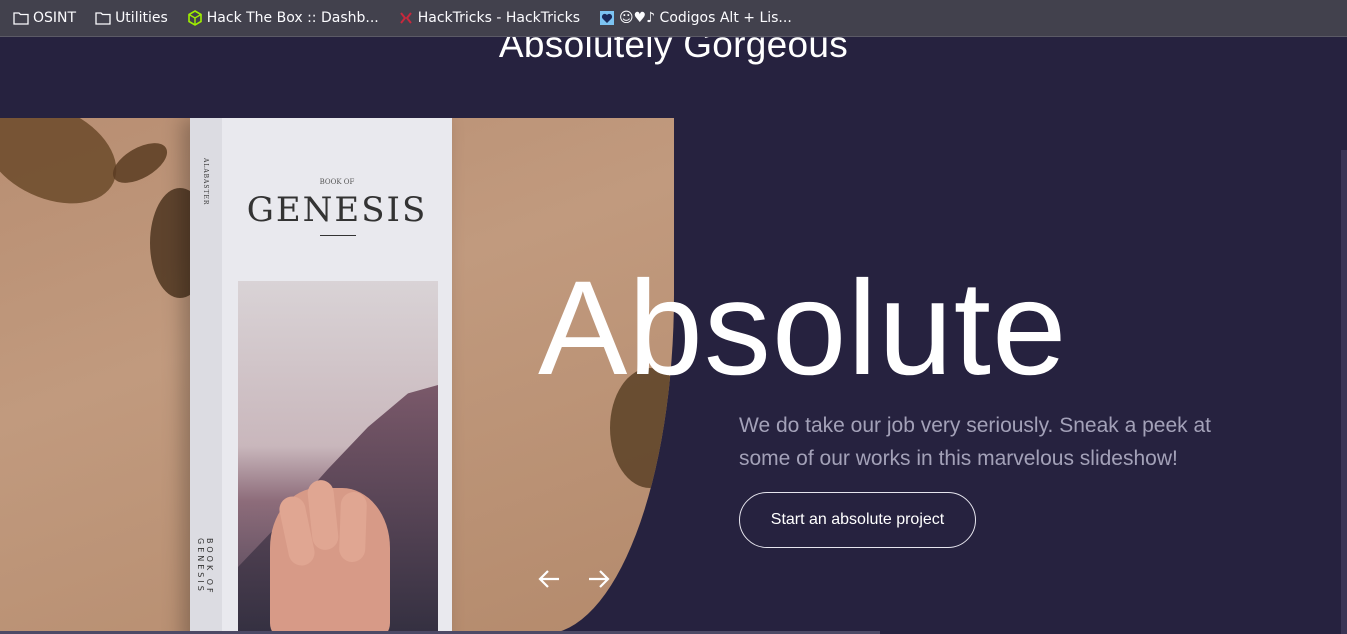  I want to click on hacktricks-icon, so click(406, 18).